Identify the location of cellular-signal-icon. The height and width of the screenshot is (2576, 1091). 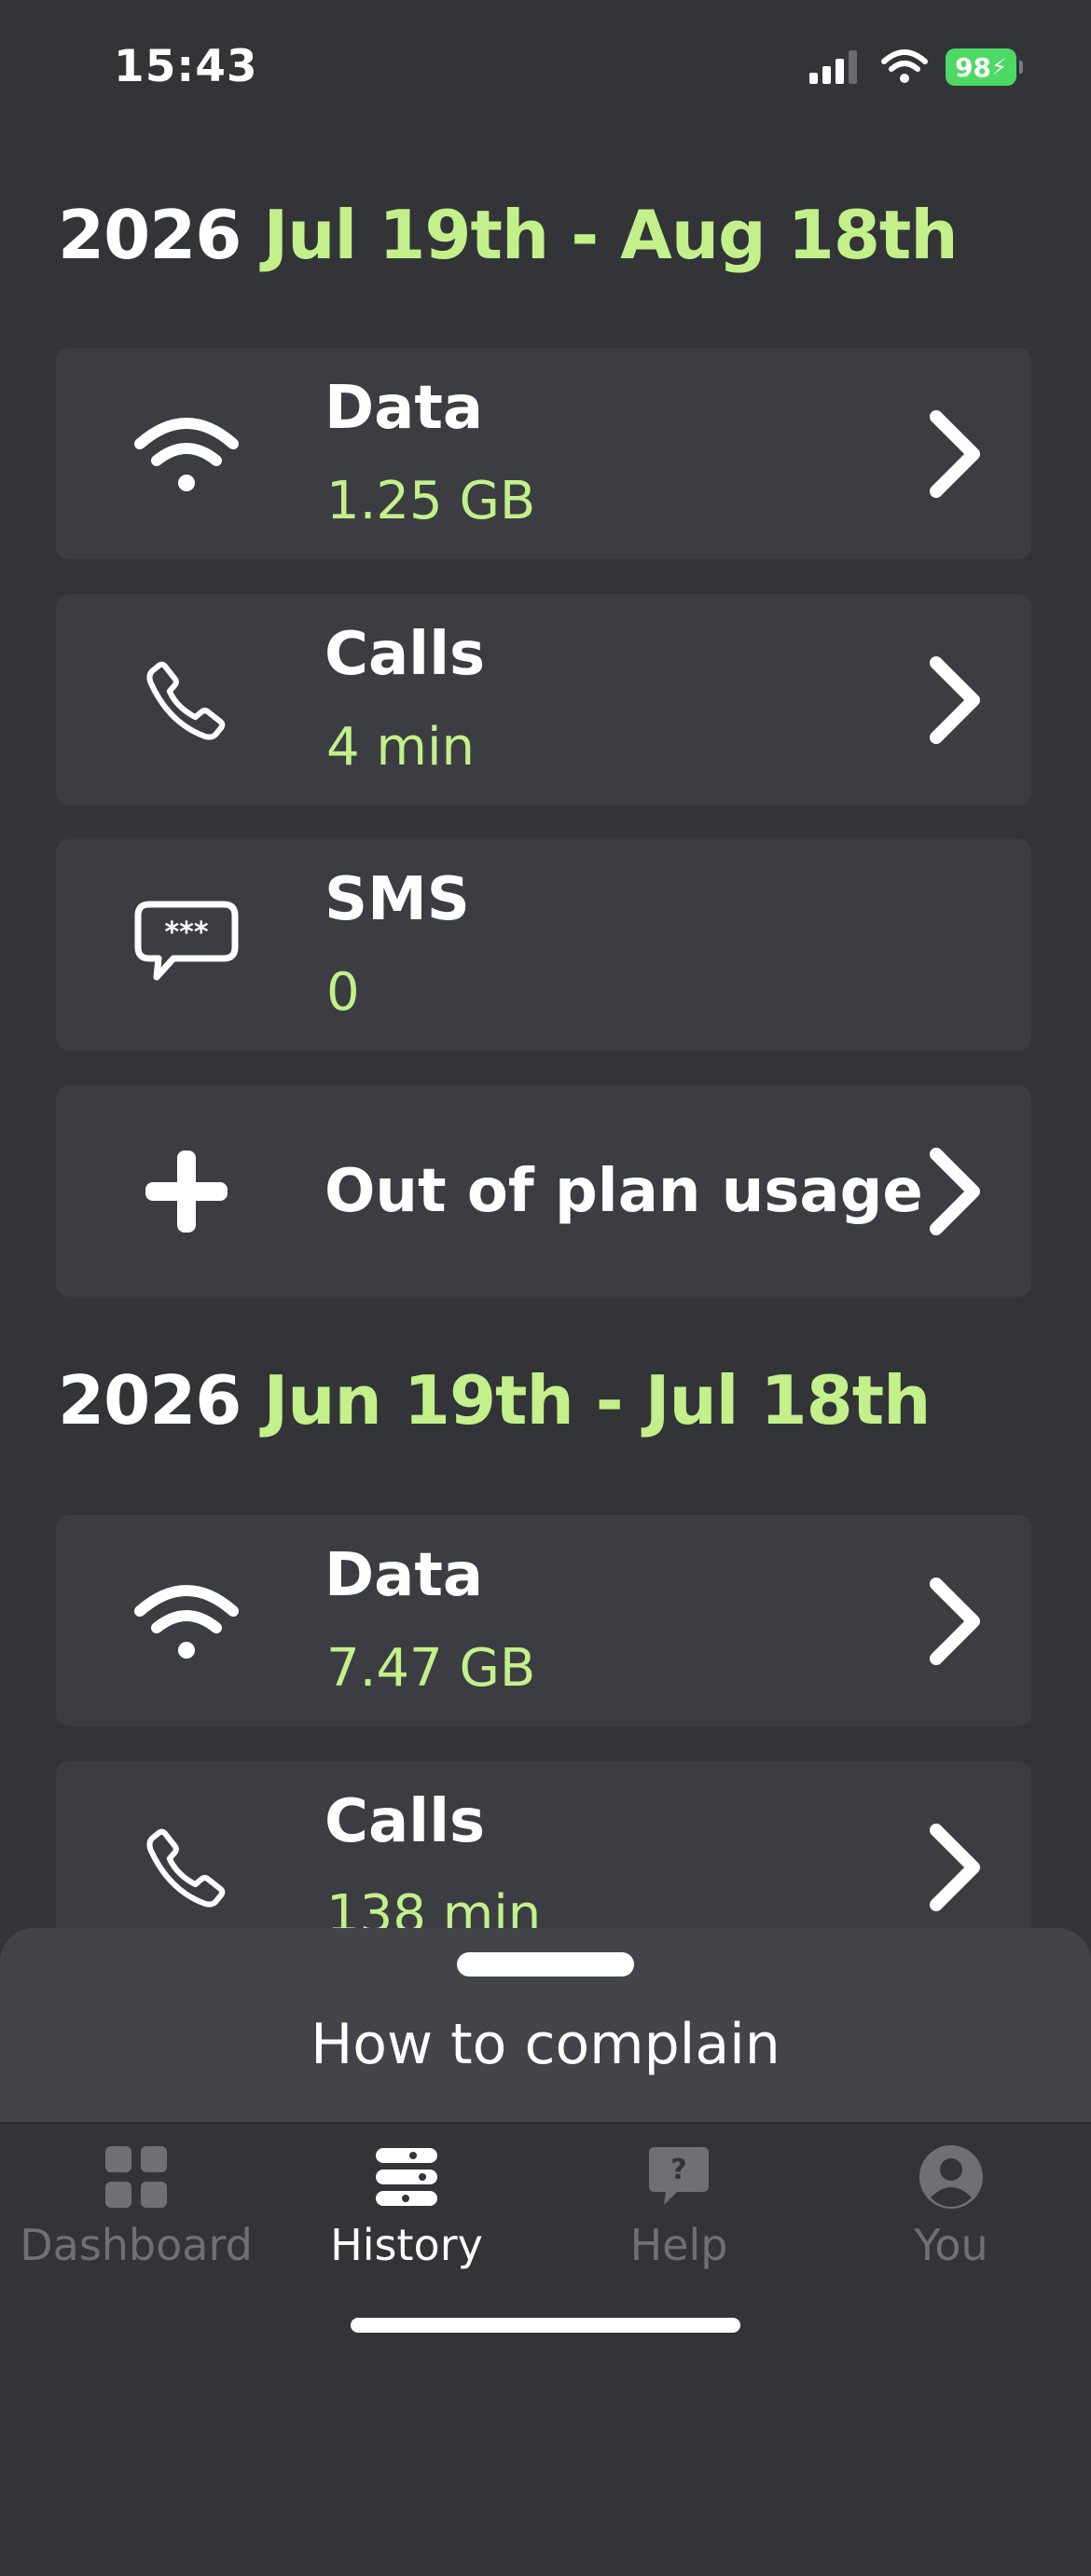
(833, 67).